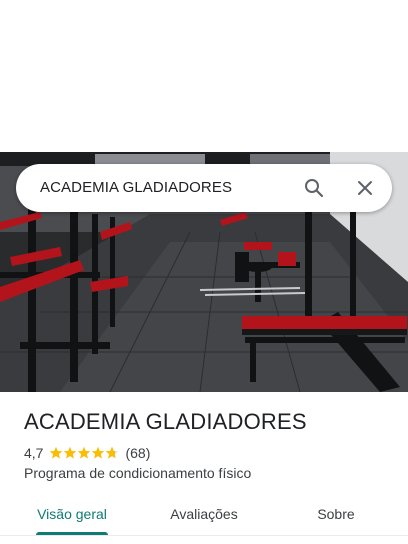 This screenshot has height=544, width=408. I want to click on search-input: ACADEMIA GLADIADORES, so click(136, 188).